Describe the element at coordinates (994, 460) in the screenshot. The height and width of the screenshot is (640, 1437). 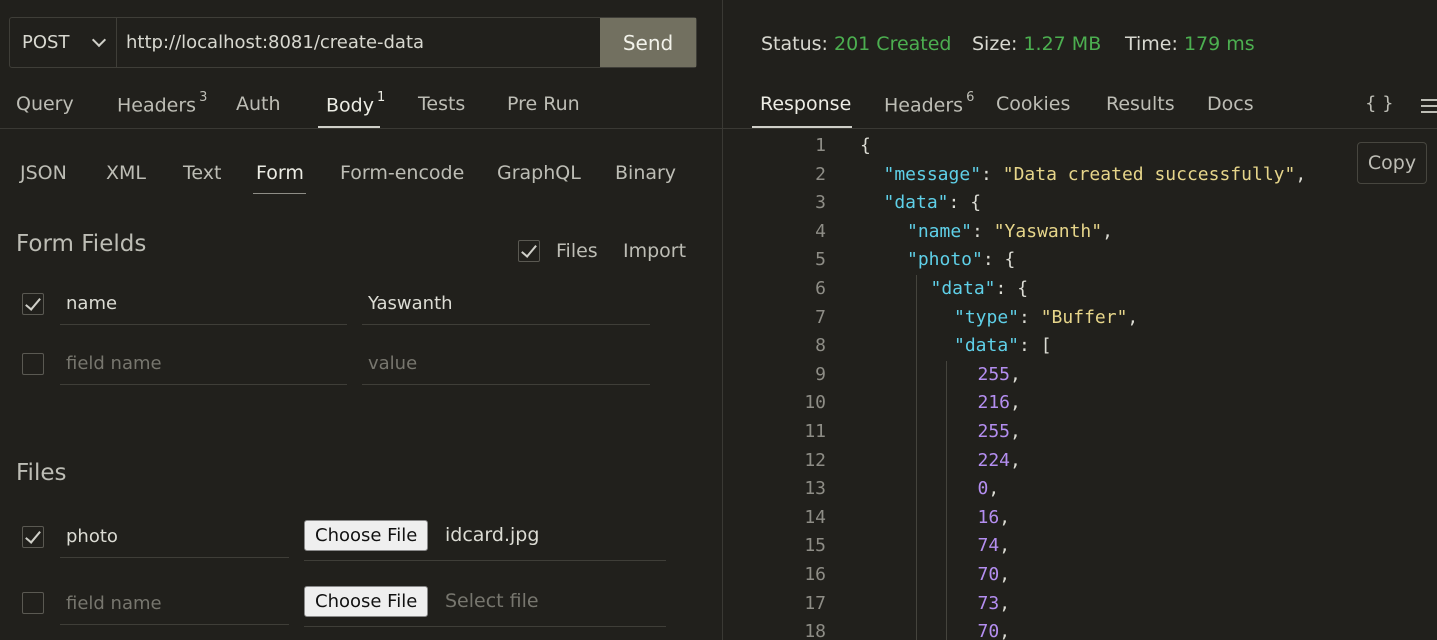
I see `json-number: 224` at that location.